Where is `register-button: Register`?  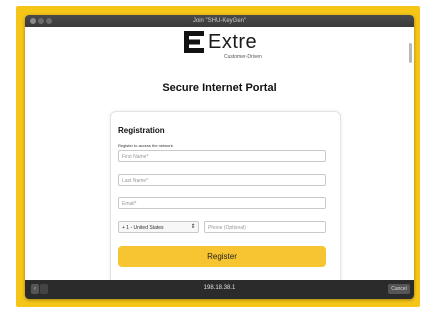
register-button: Register is located at coordinates (222, 256).